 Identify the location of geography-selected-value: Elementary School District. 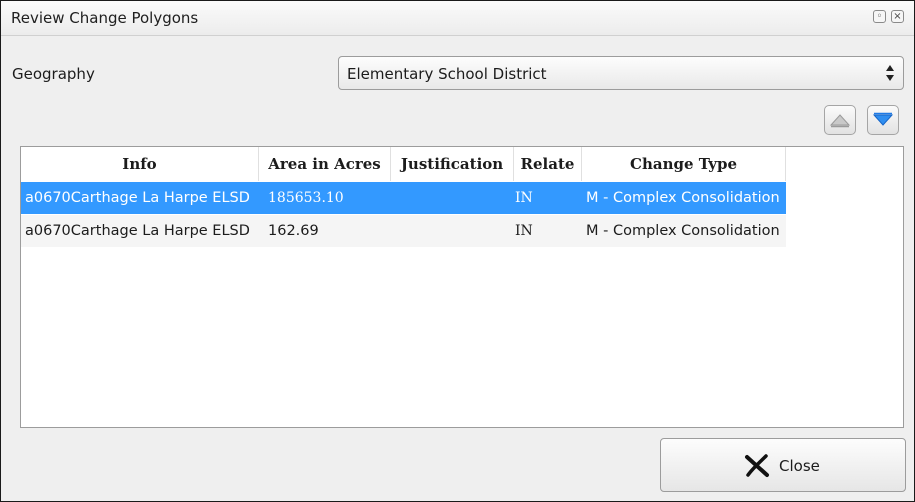
(447, 74).